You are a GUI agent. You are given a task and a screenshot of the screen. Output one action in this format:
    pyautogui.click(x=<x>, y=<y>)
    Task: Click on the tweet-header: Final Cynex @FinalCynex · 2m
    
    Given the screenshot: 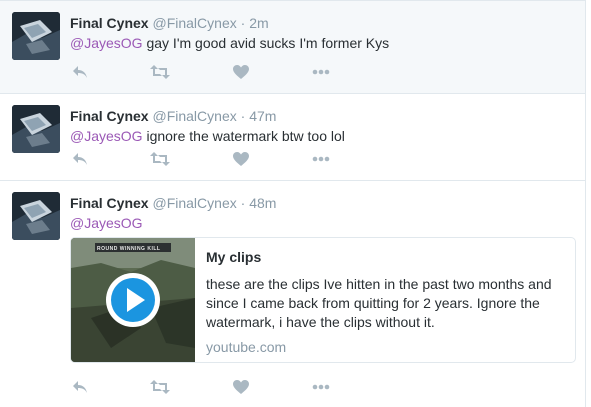 What is the action you would take?
    pyautogui.click(x=169, y=23)
    